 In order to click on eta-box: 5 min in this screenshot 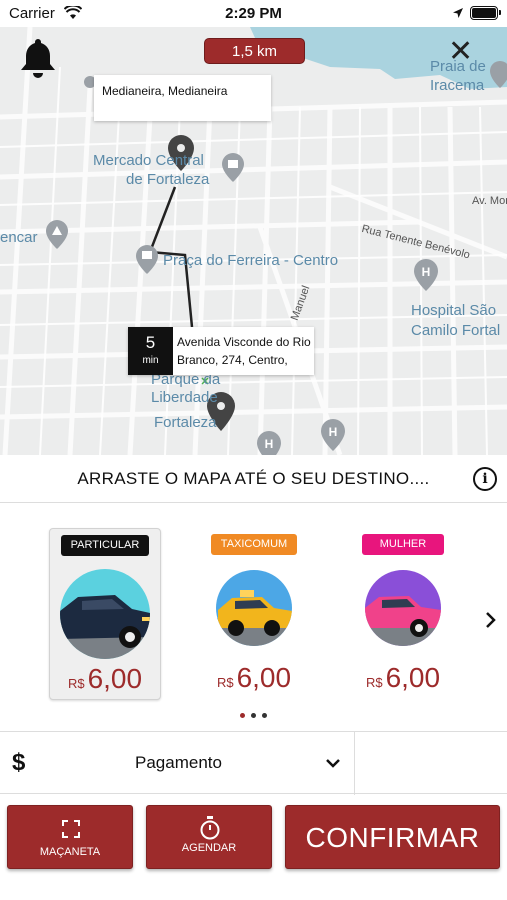, I will do `click(150, 351)`.